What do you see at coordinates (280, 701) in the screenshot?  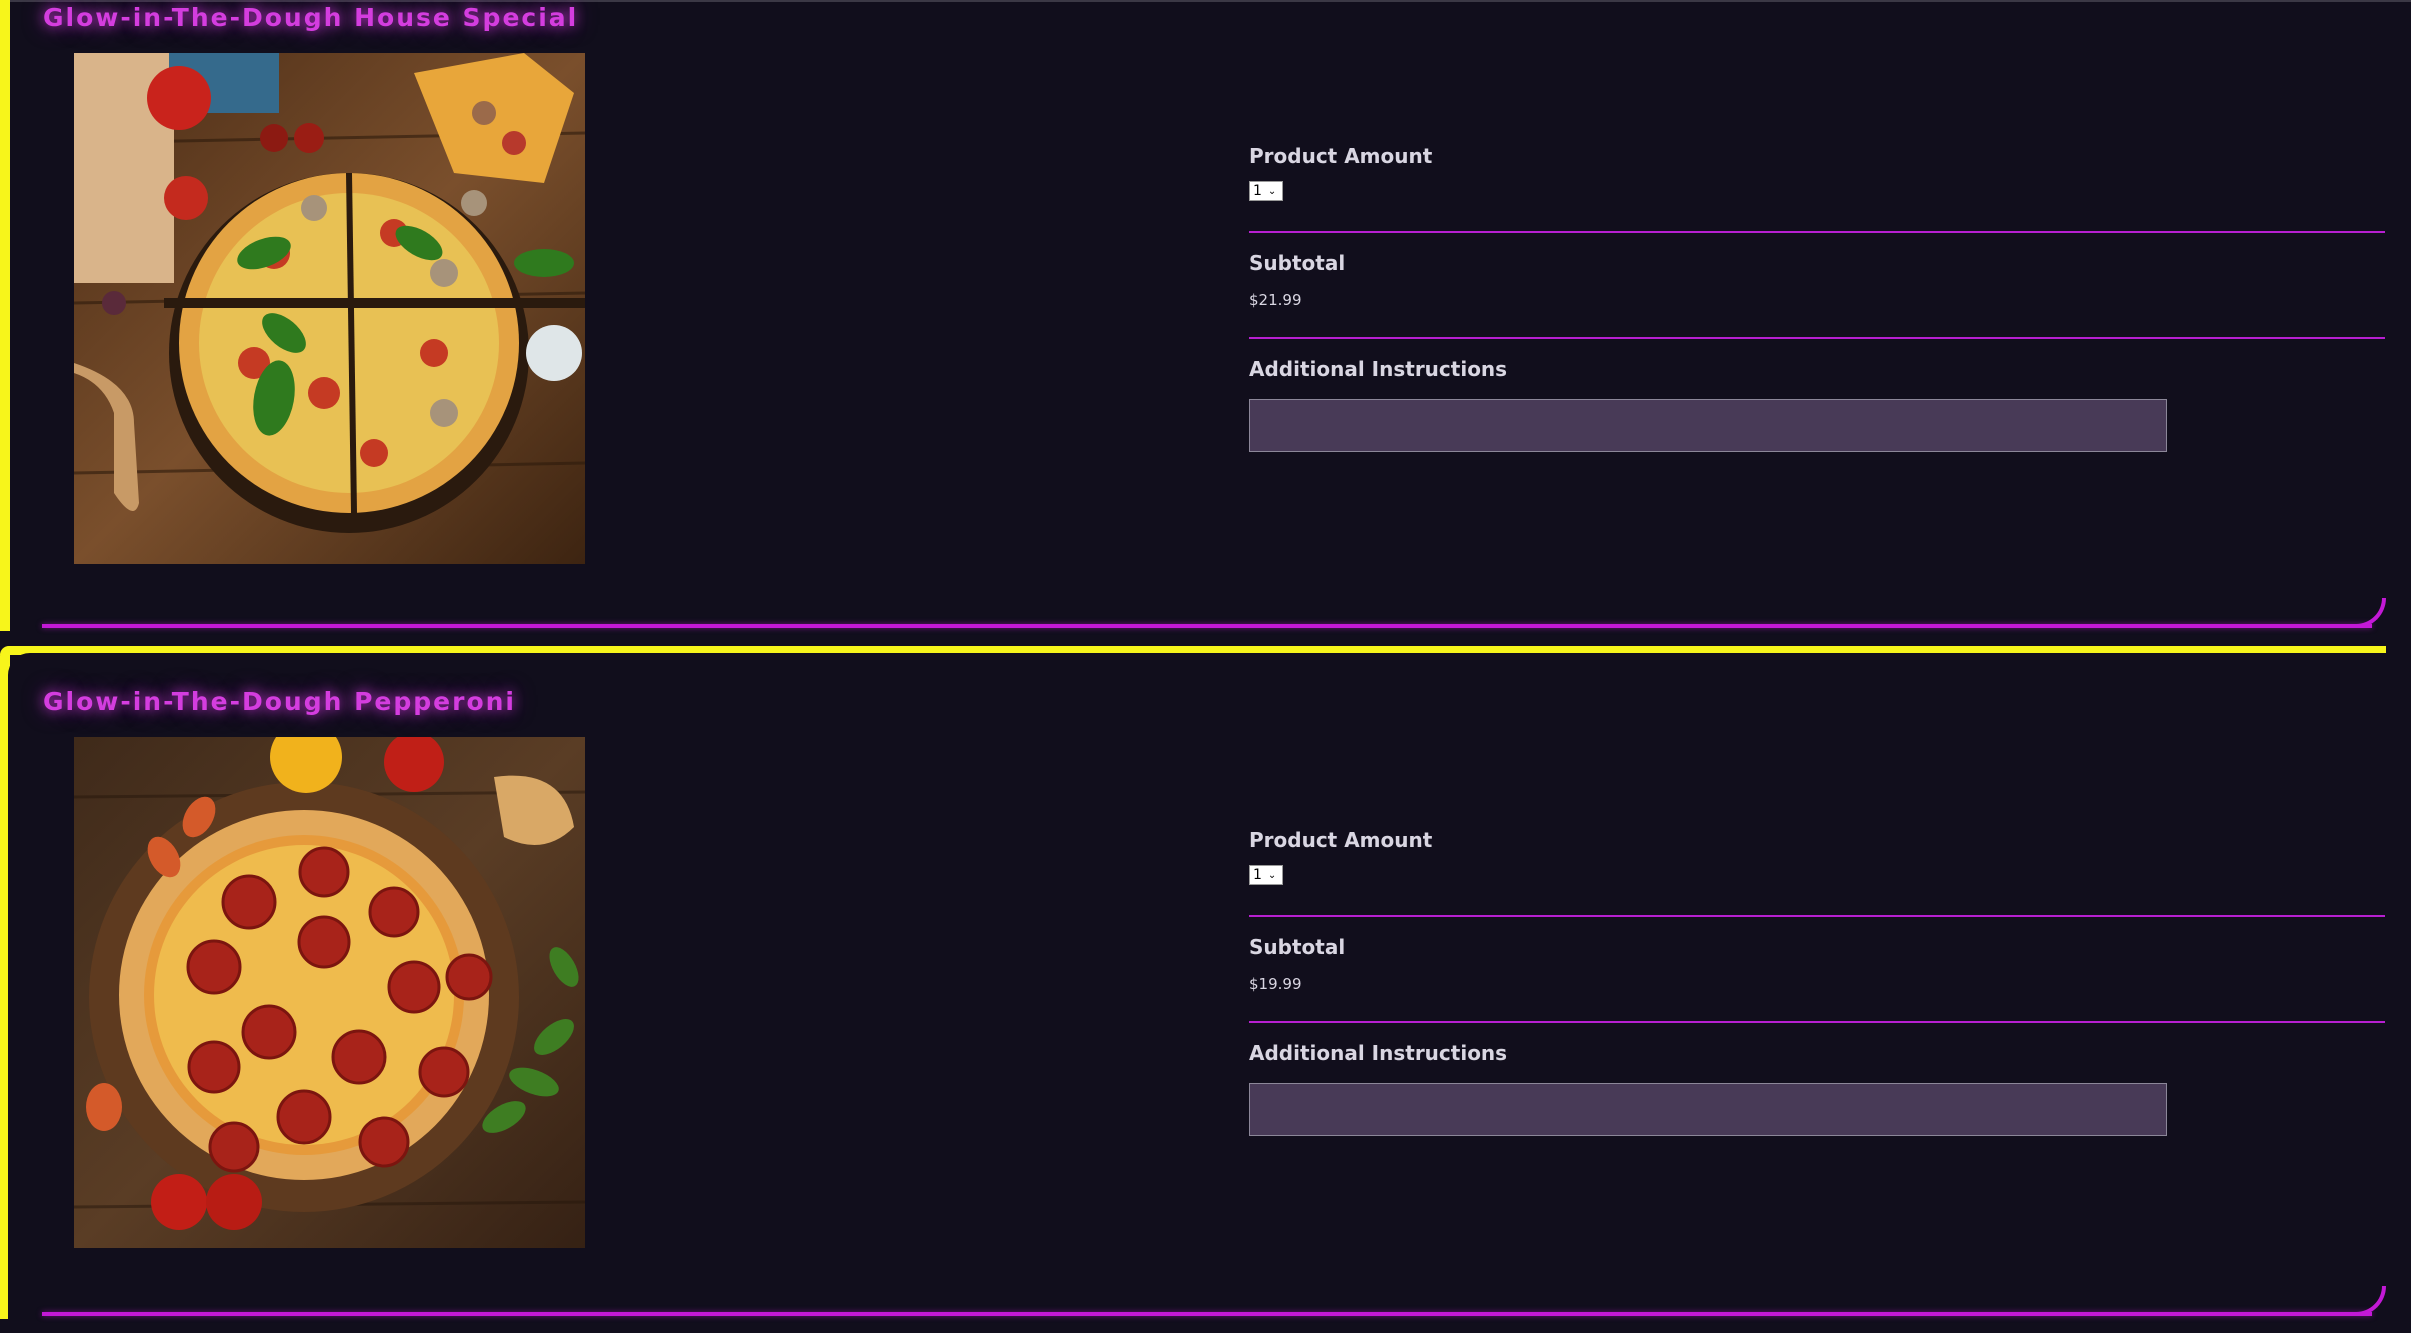 I see `product-title: Glow-in-The-Dough Pepperoni` at bounding box center [280, 701].